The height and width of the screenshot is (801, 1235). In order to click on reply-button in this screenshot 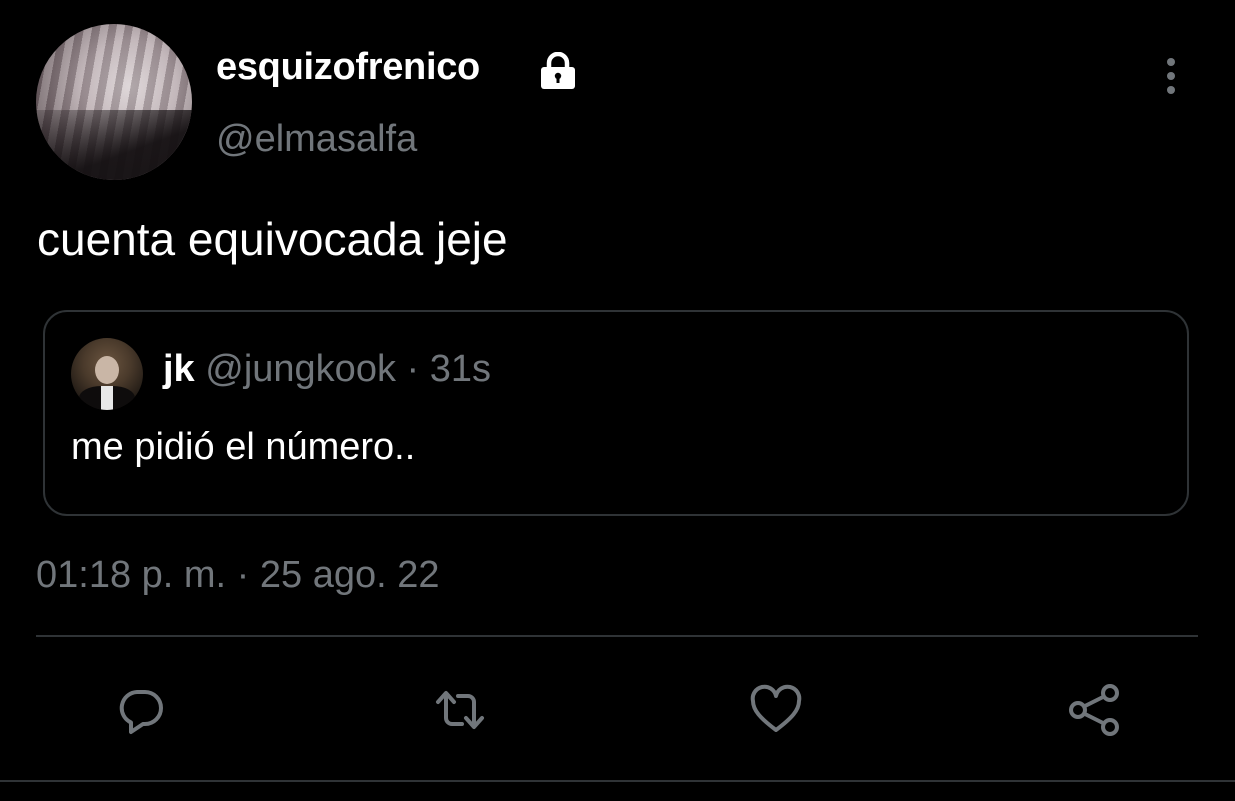, I will do `click(141, 710)`.